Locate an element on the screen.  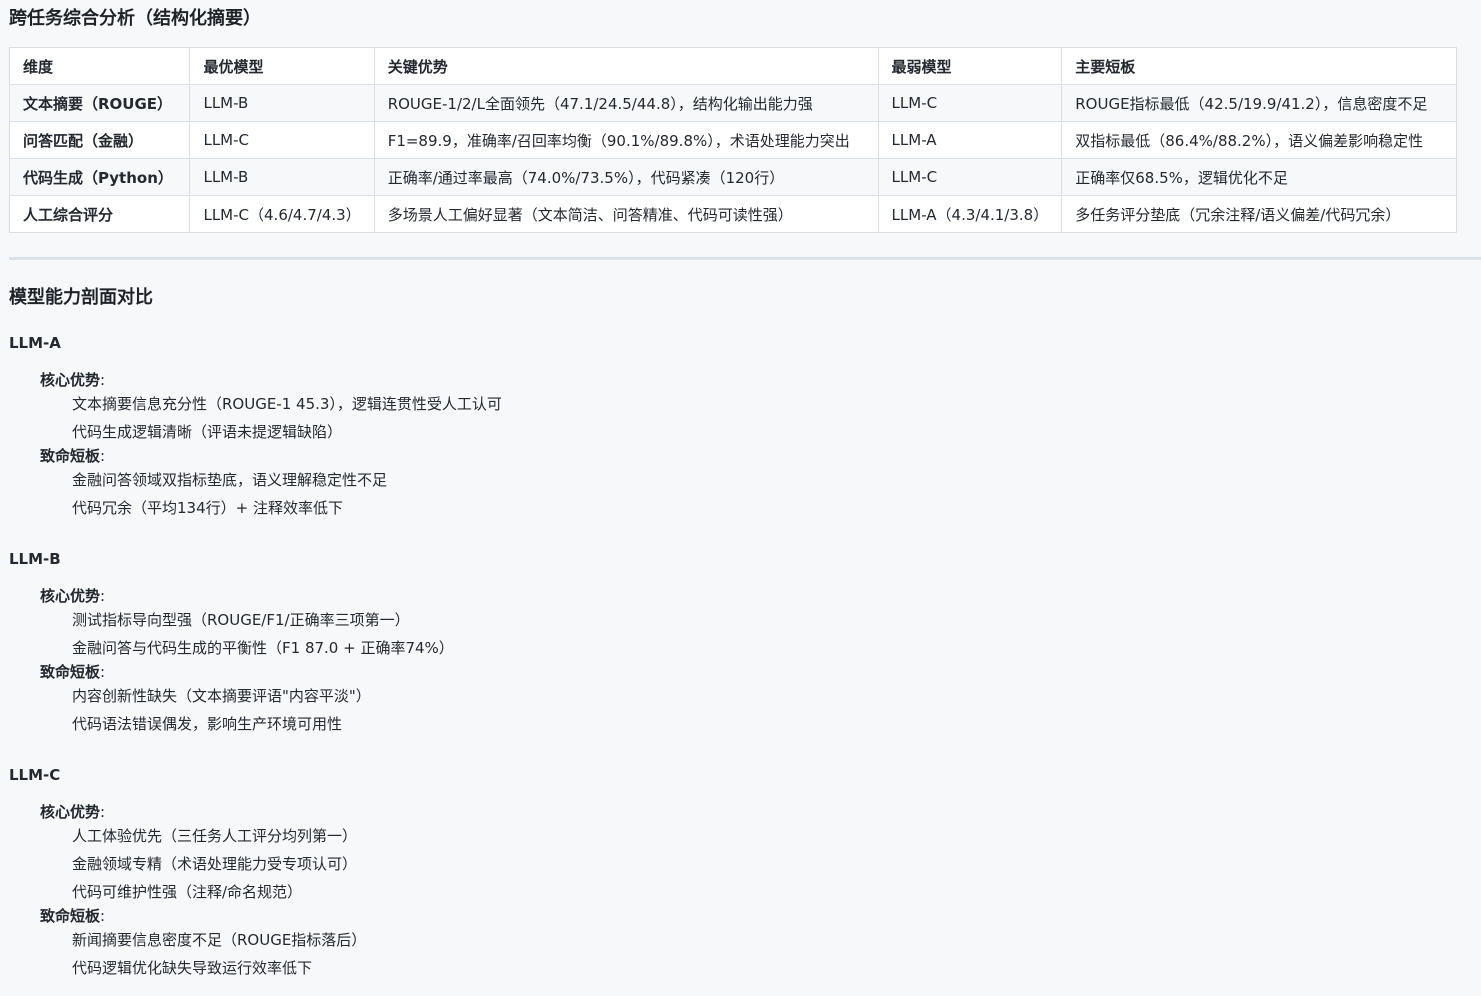
model-name: LLM-B is located at coordinates (35, 559).